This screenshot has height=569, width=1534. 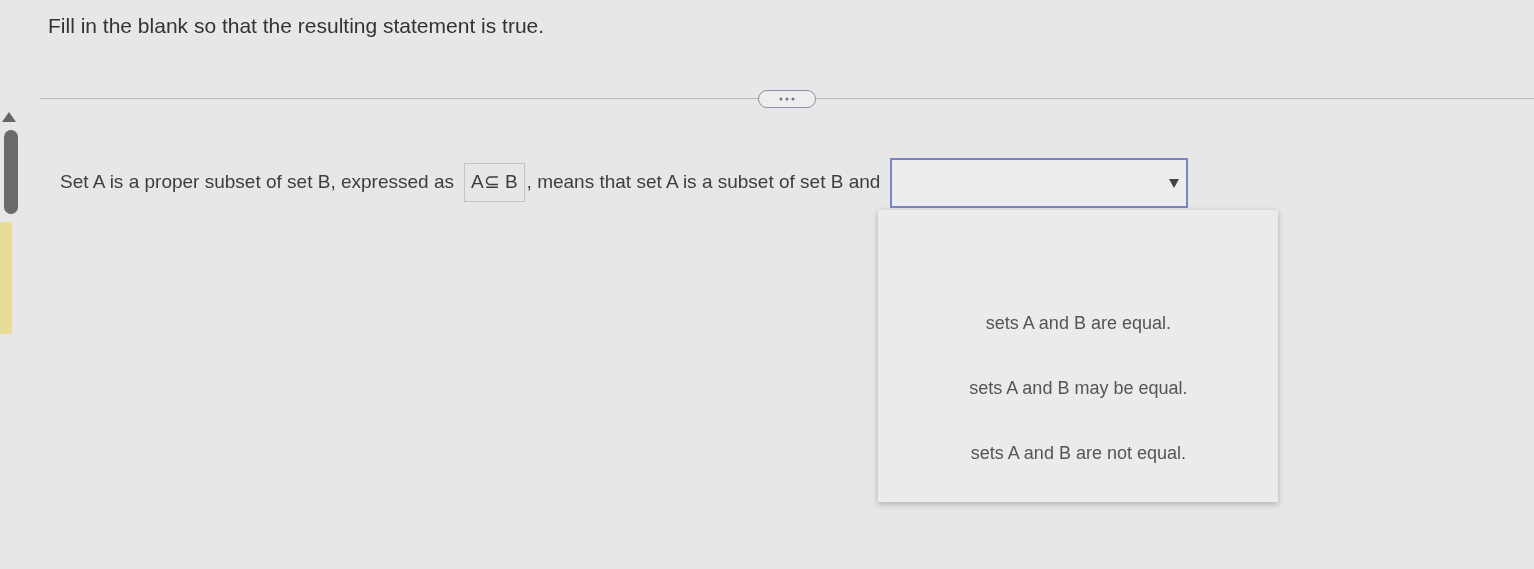 I want to click on dropdown-option: sets A and B are equal., so click(x=1078, y=323).